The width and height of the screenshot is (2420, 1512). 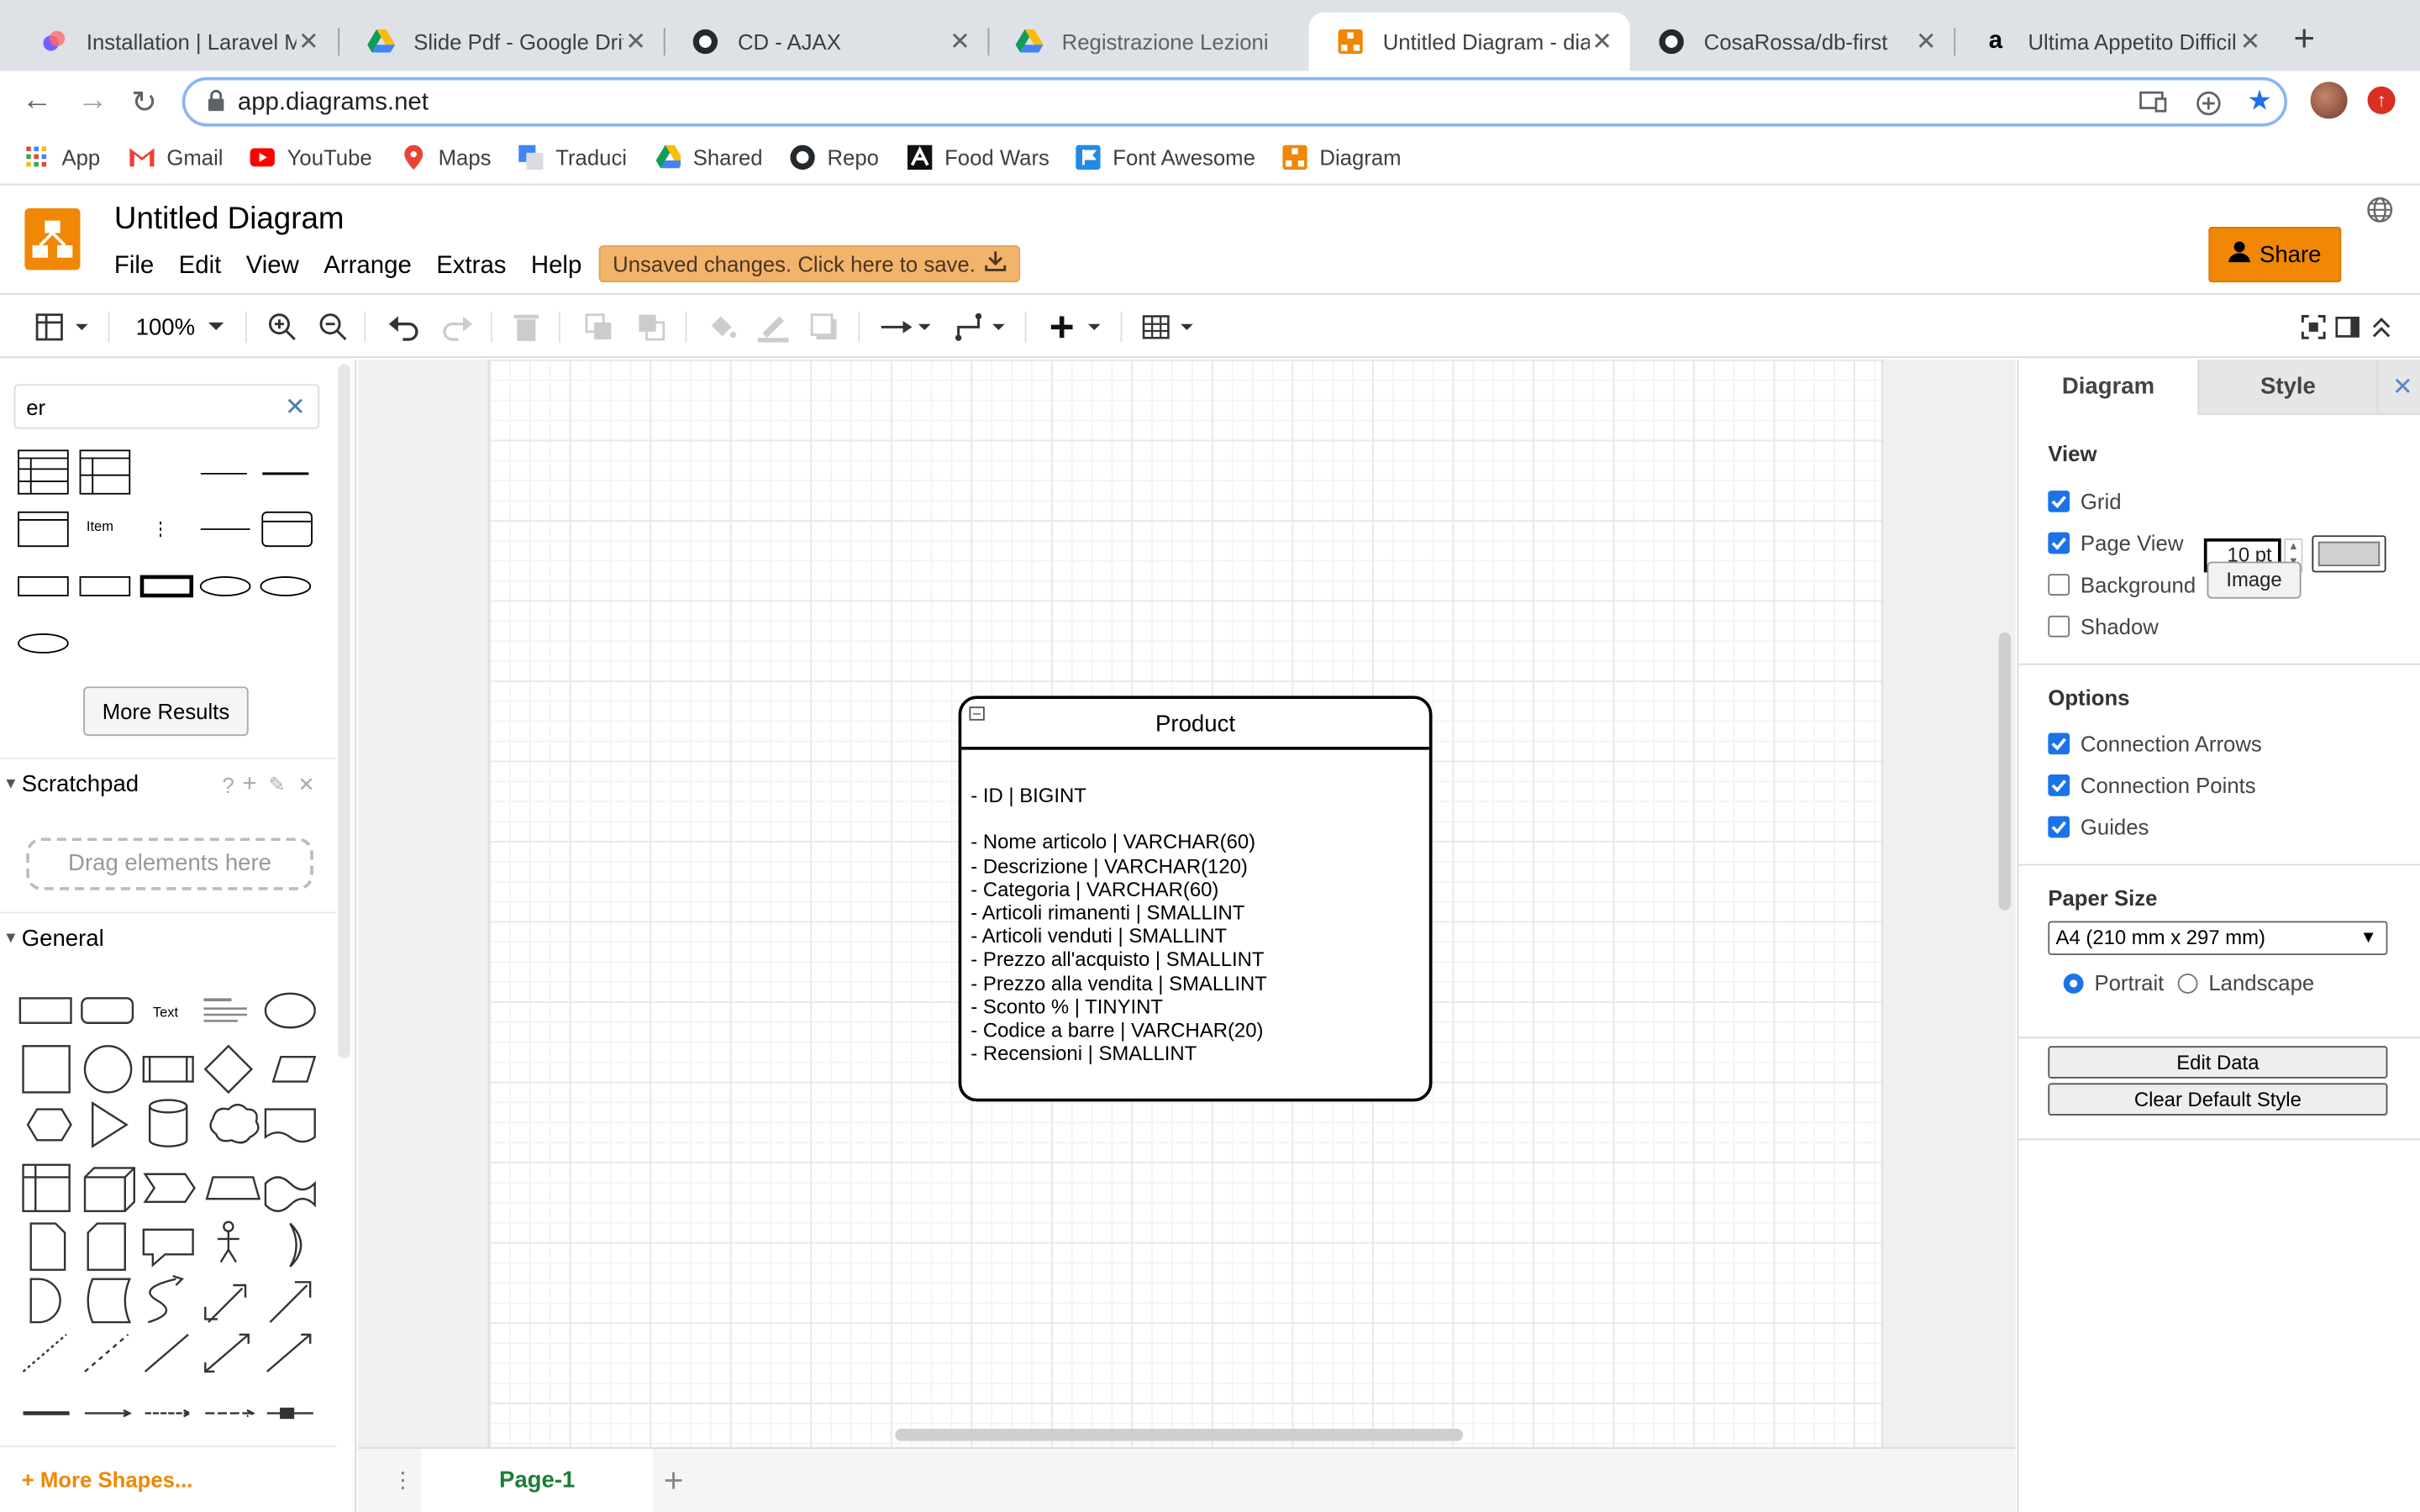 What do you see at coordinates (167, 556) in the screenshot?
I see `er-shape-results: Item` at bounding box center [167, 556].